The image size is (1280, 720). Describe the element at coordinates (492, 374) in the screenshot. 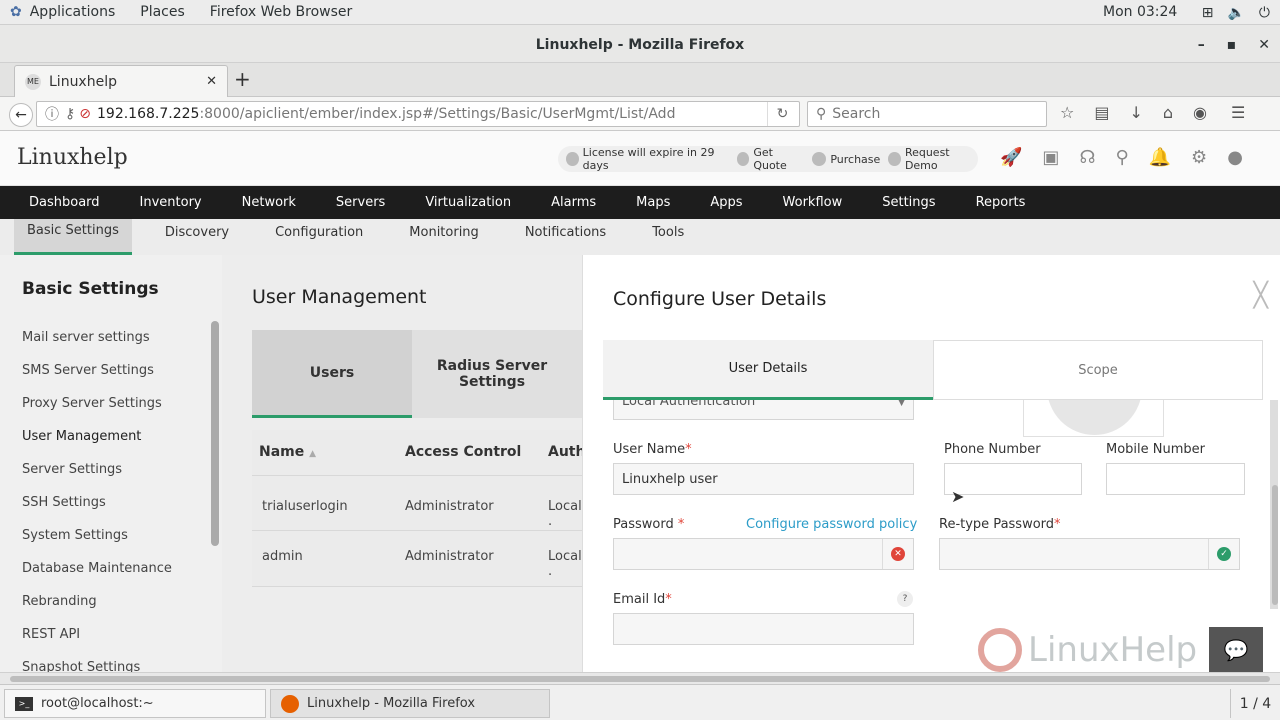

I see `tab-radius-server-settings: Radius Server Settings` at that location.